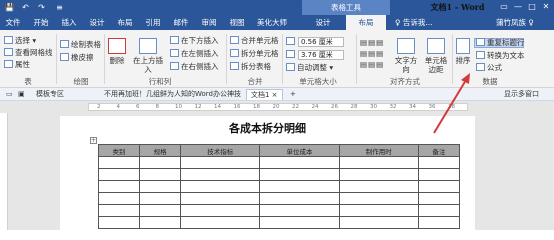 This screenshot has height=240, width=554. What do you see at coordinates (153, 22) in the screenshot?
I see `tab-references: 引用` at bounding box center [153, 22].